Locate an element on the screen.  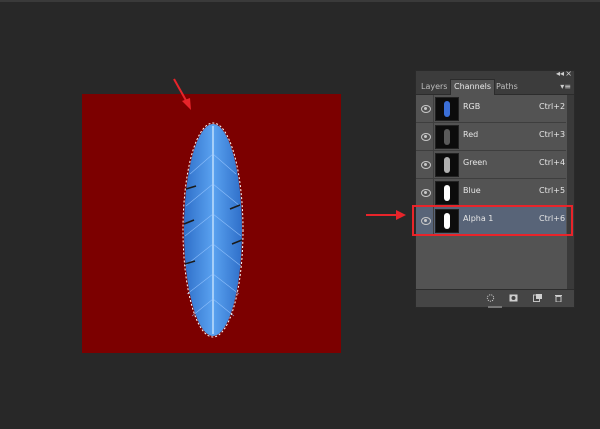
tab-paths: Paths is located at coordinates (507, 87).